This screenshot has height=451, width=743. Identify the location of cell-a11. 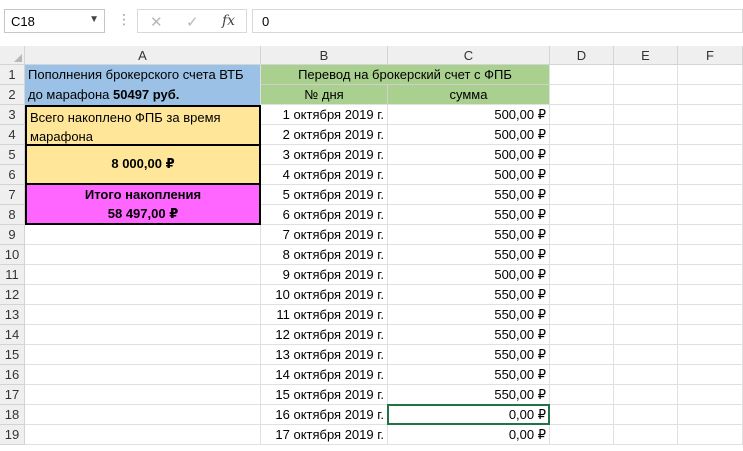
(143, 275).